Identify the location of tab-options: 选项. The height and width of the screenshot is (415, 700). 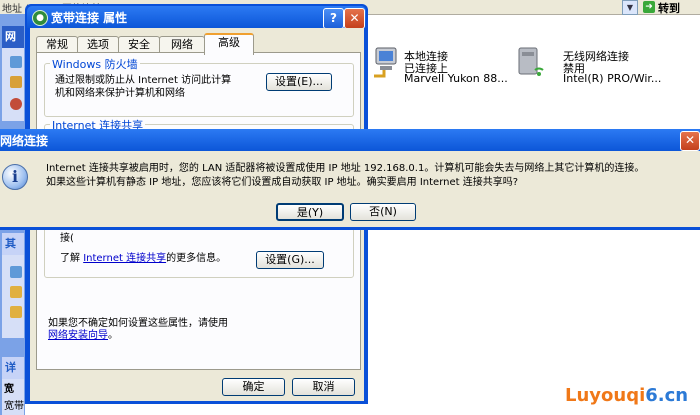
(98, 44).